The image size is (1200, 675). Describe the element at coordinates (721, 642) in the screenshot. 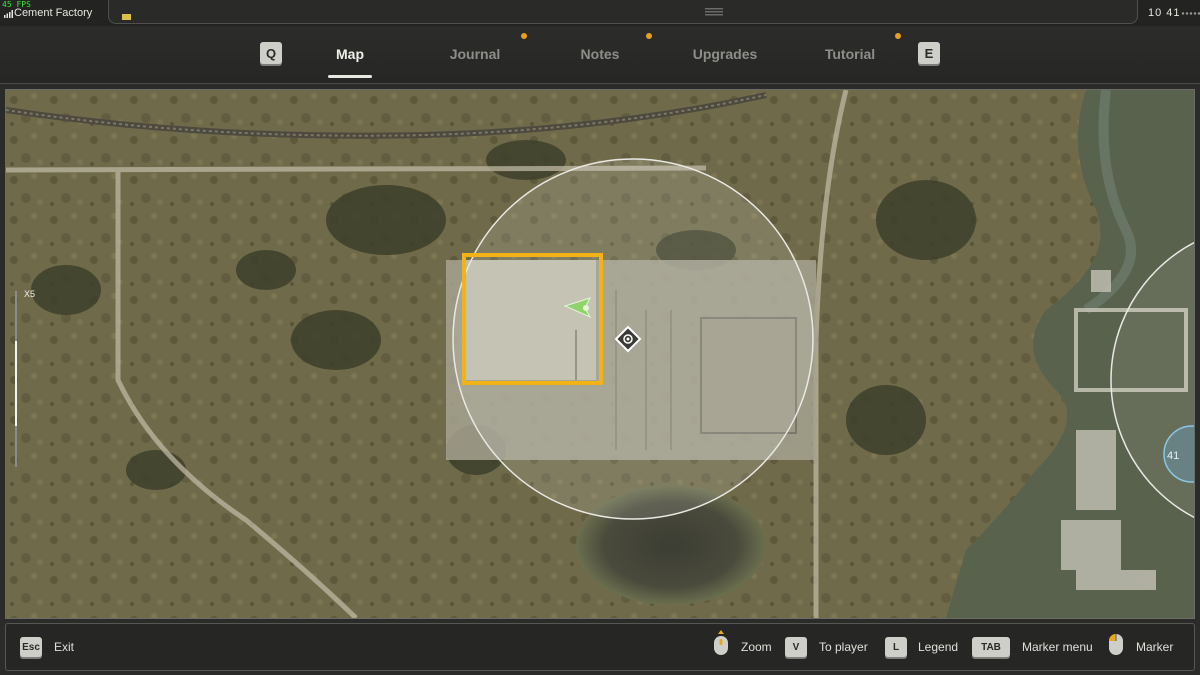

I see `mouse-wheel-icon` at that location.